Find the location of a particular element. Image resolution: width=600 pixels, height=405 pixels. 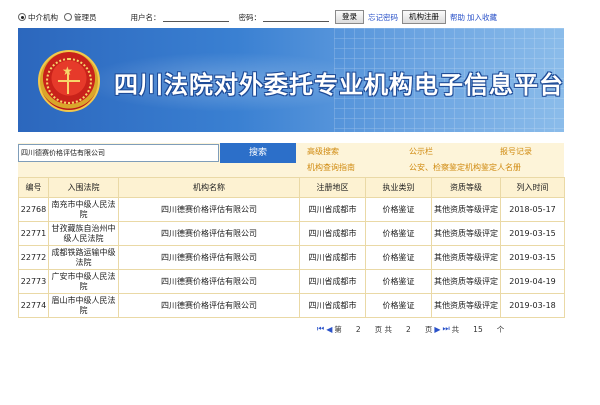

report-records-link: 报号记录 is located at coordinates (516, 151).